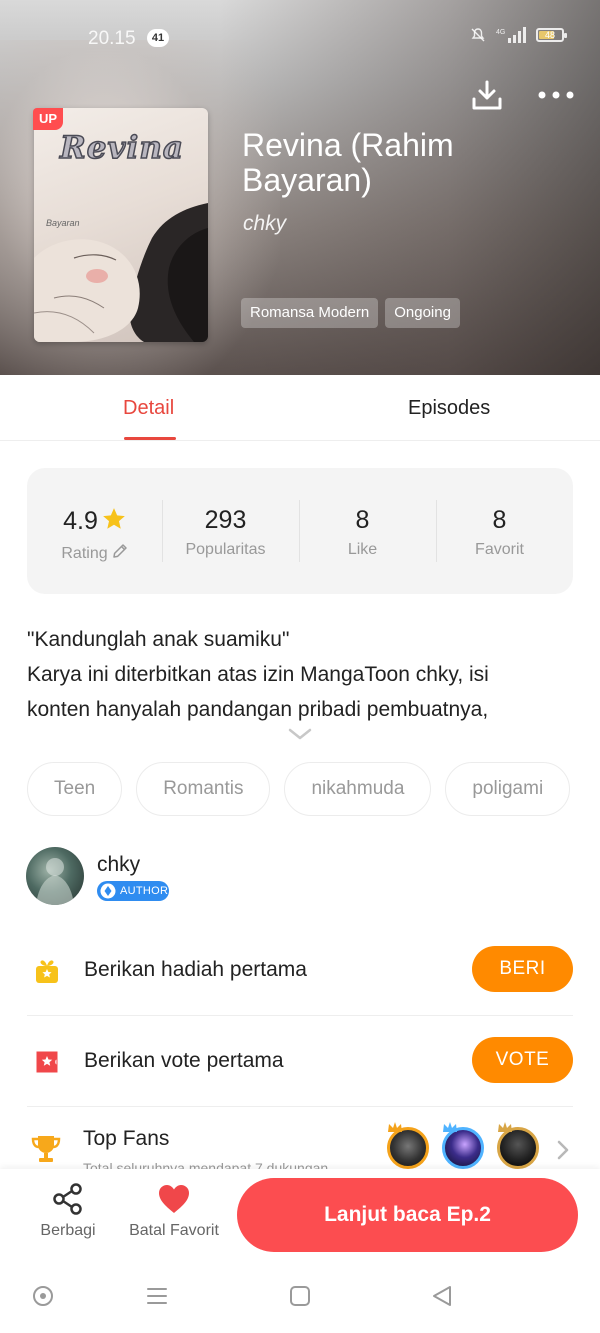 Image resolution: width=600 pixels, height=1333 pixels. Describe the element at coordinates (158, 38) in the screenshot. I see `notification-count-badge: 41` at that location.